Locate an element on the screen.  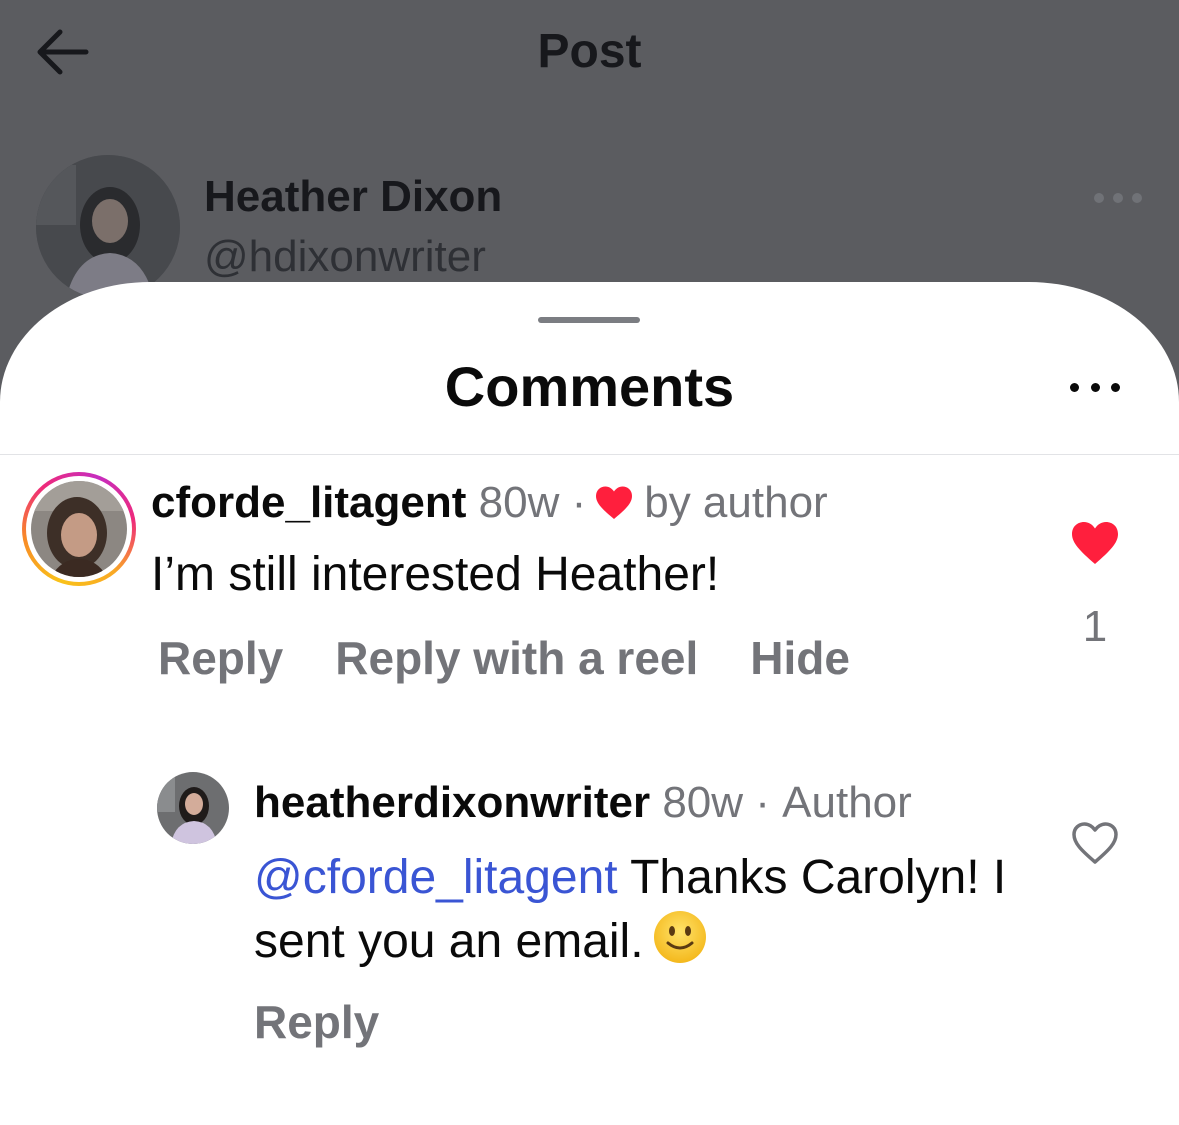
heart-outline-icon is located at coordinates (1095, 843).